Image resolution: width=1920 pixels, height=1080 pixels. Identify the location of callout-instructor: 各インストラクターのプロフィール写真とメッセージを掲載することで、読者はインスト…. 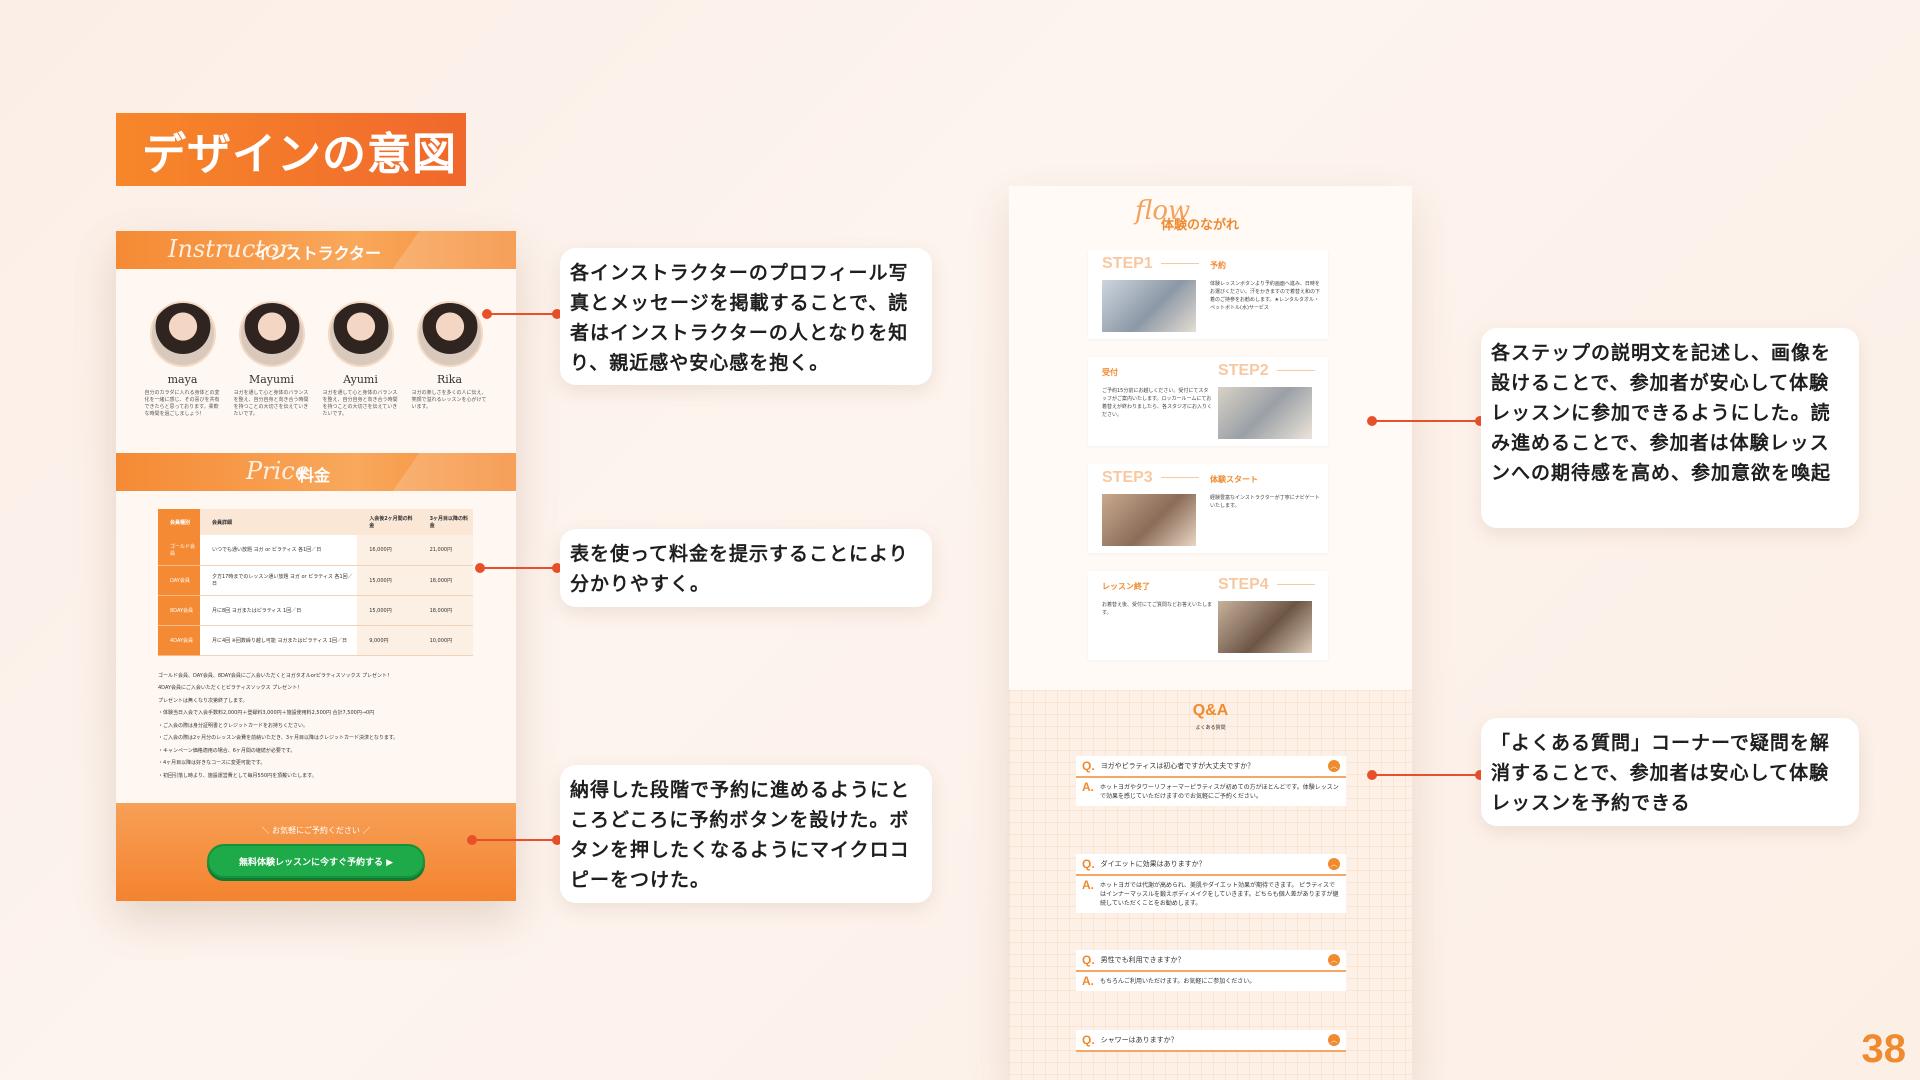
(746, 316).